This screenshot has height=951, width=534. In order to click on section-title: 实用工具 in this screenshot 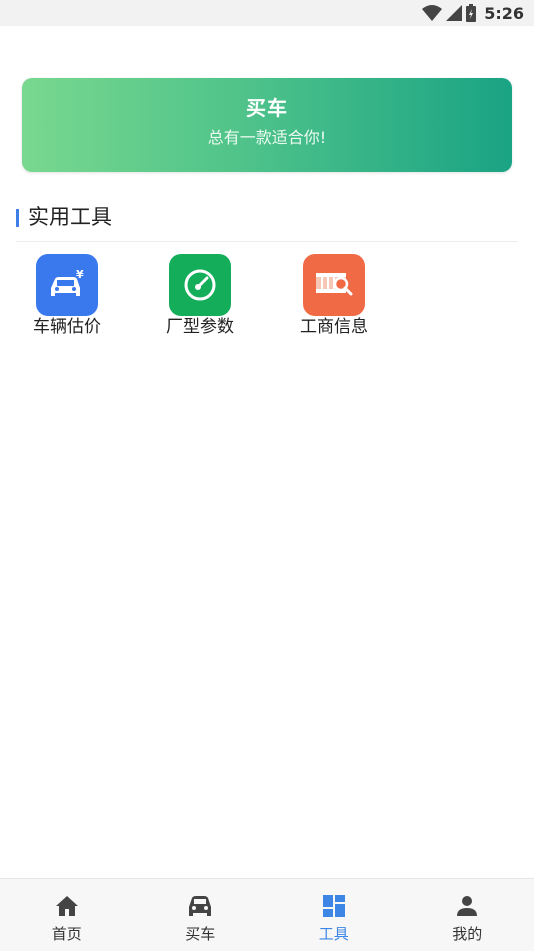, I will do `click(70, 217)`.